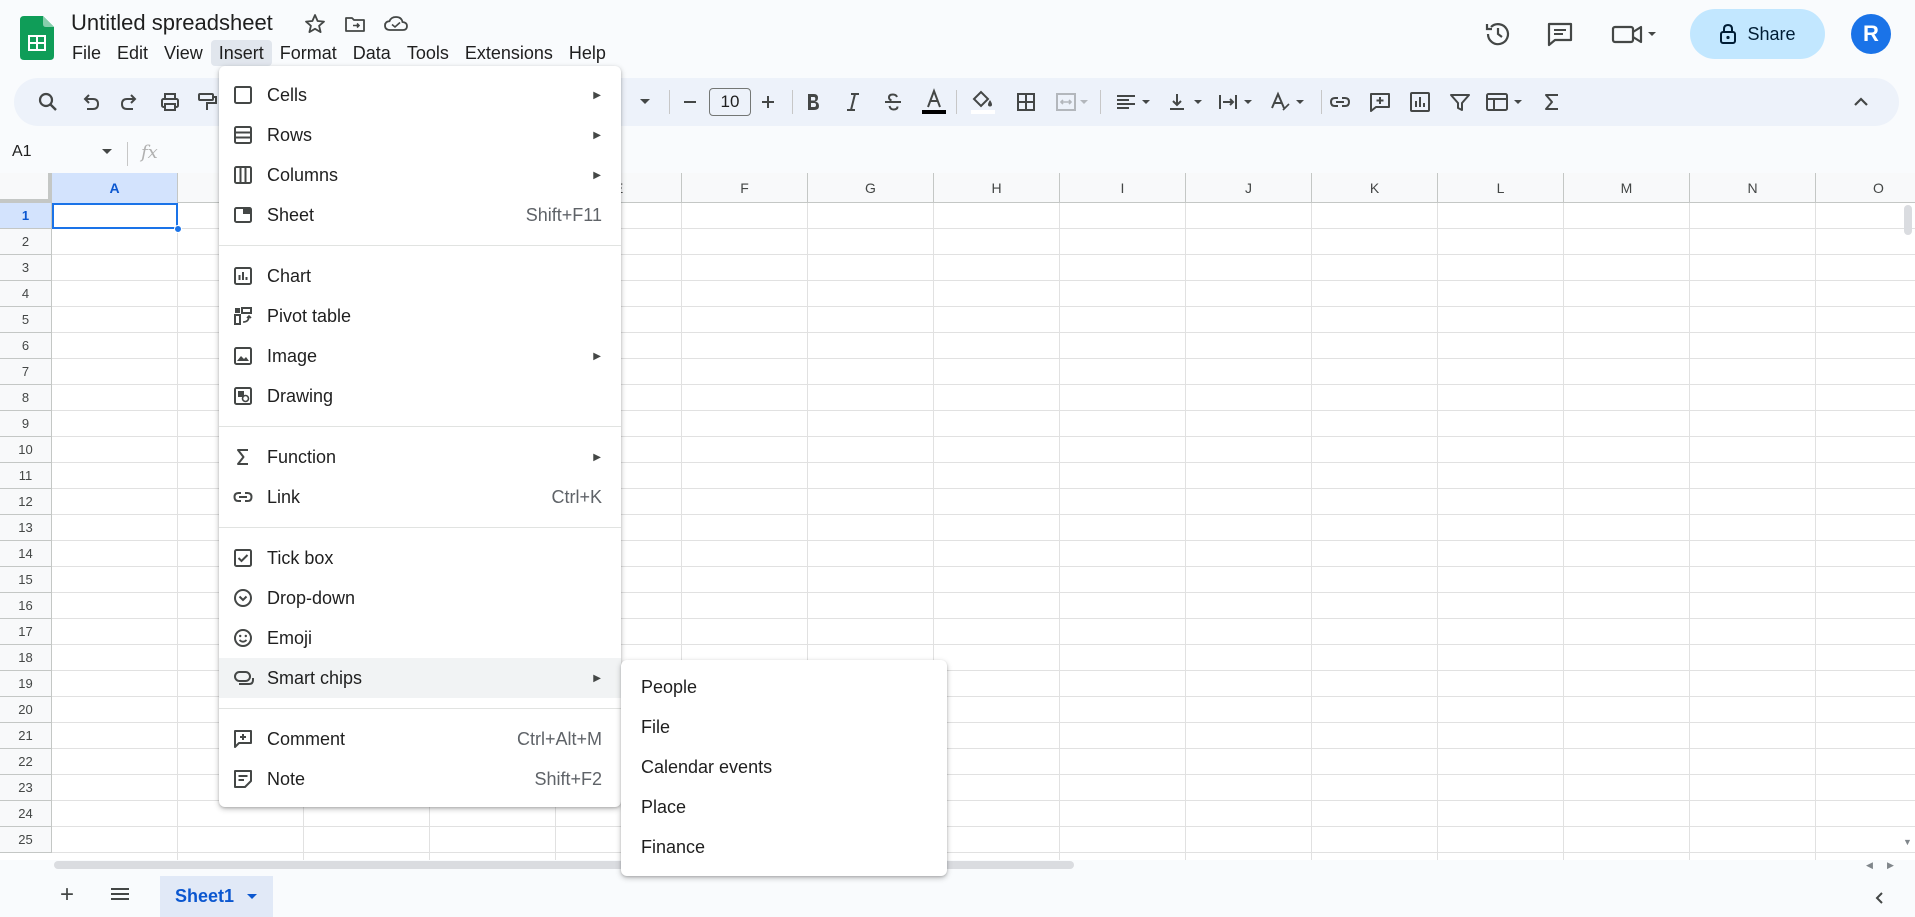 Image resolution: width=1915 pixels, height=917 pixels. What do you see at coordinates (1560, 34) in the screenshot?
I see `comments-icon` at bounding box center [1560, 34].